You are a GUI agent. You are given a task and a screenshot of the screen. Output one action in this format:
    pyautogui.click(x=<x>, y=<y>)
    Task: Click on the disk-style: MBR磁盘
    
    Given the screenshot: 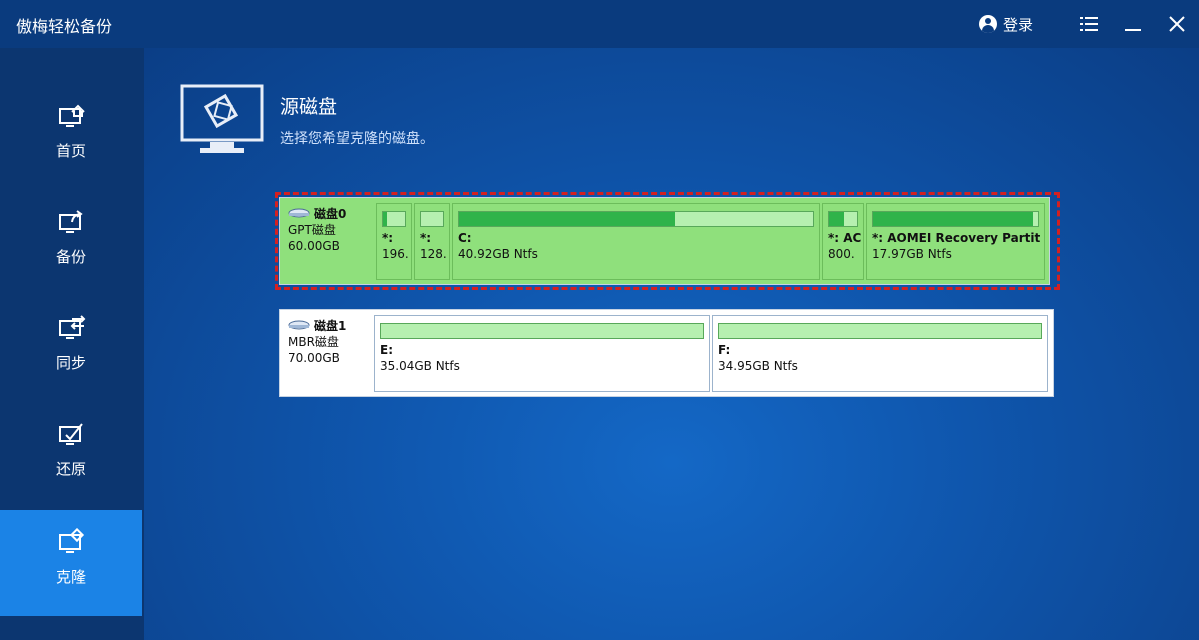 What is the action you would take?
    pyautogui.click(x=313, y=342)
    